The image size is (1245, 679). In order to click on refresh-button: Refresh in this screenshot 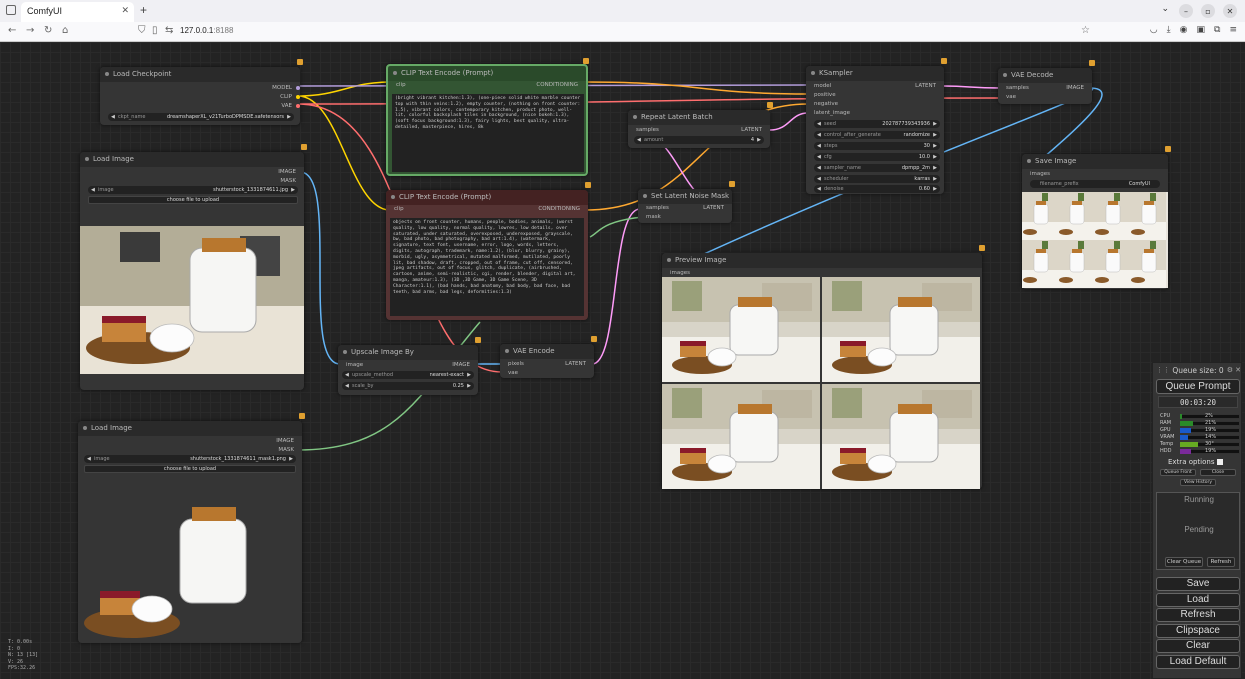, I will do `click(1198, 615)`.